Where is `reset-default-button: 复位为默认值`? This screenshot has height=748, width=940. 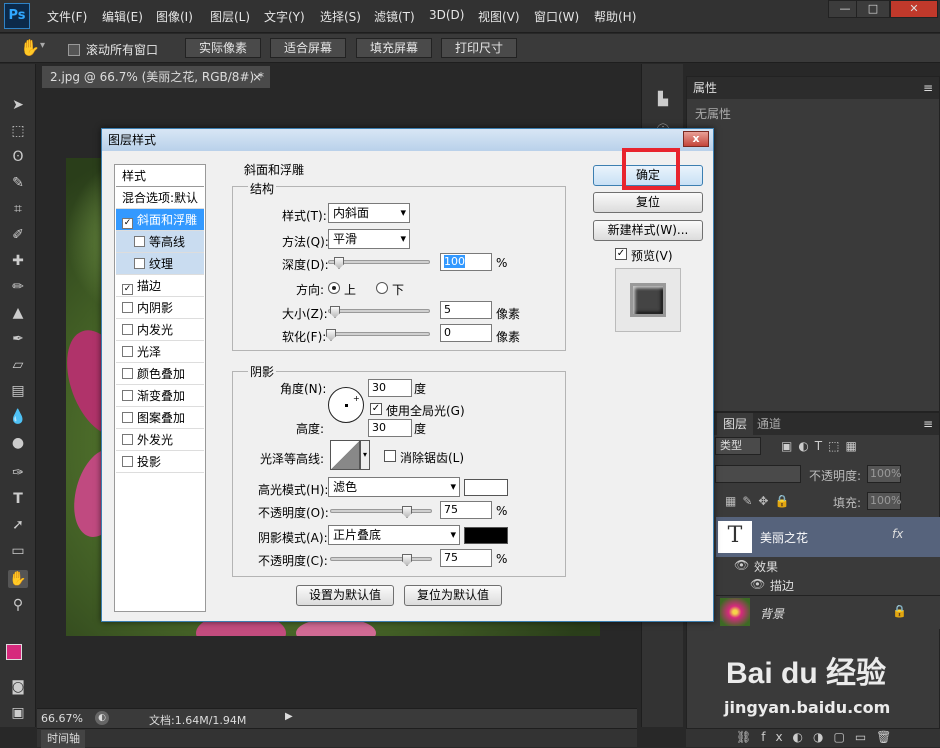 reset-default-button: 复位为默认值 is located at coordinates (453, 595).